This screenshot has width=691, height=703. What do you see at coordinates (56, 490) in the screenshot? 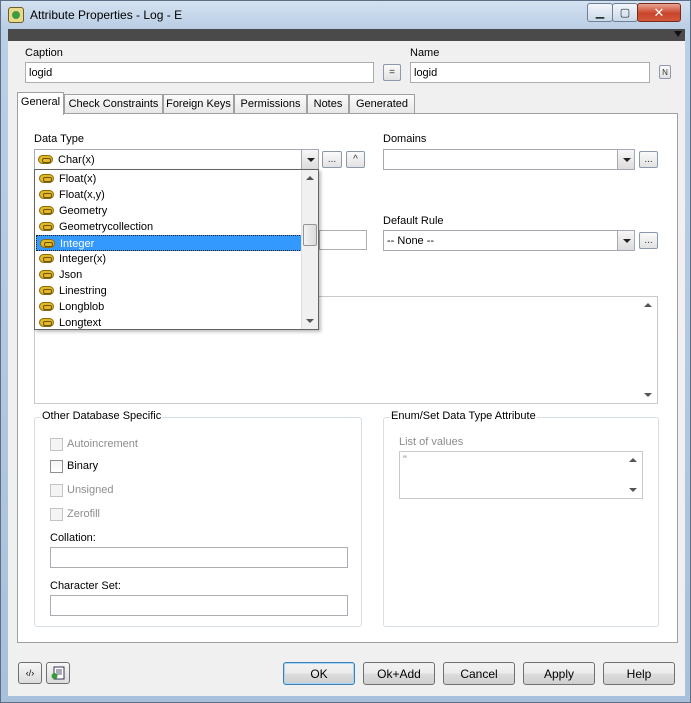
I see `unsigned-checkbox` at bounding box center [56, 490].